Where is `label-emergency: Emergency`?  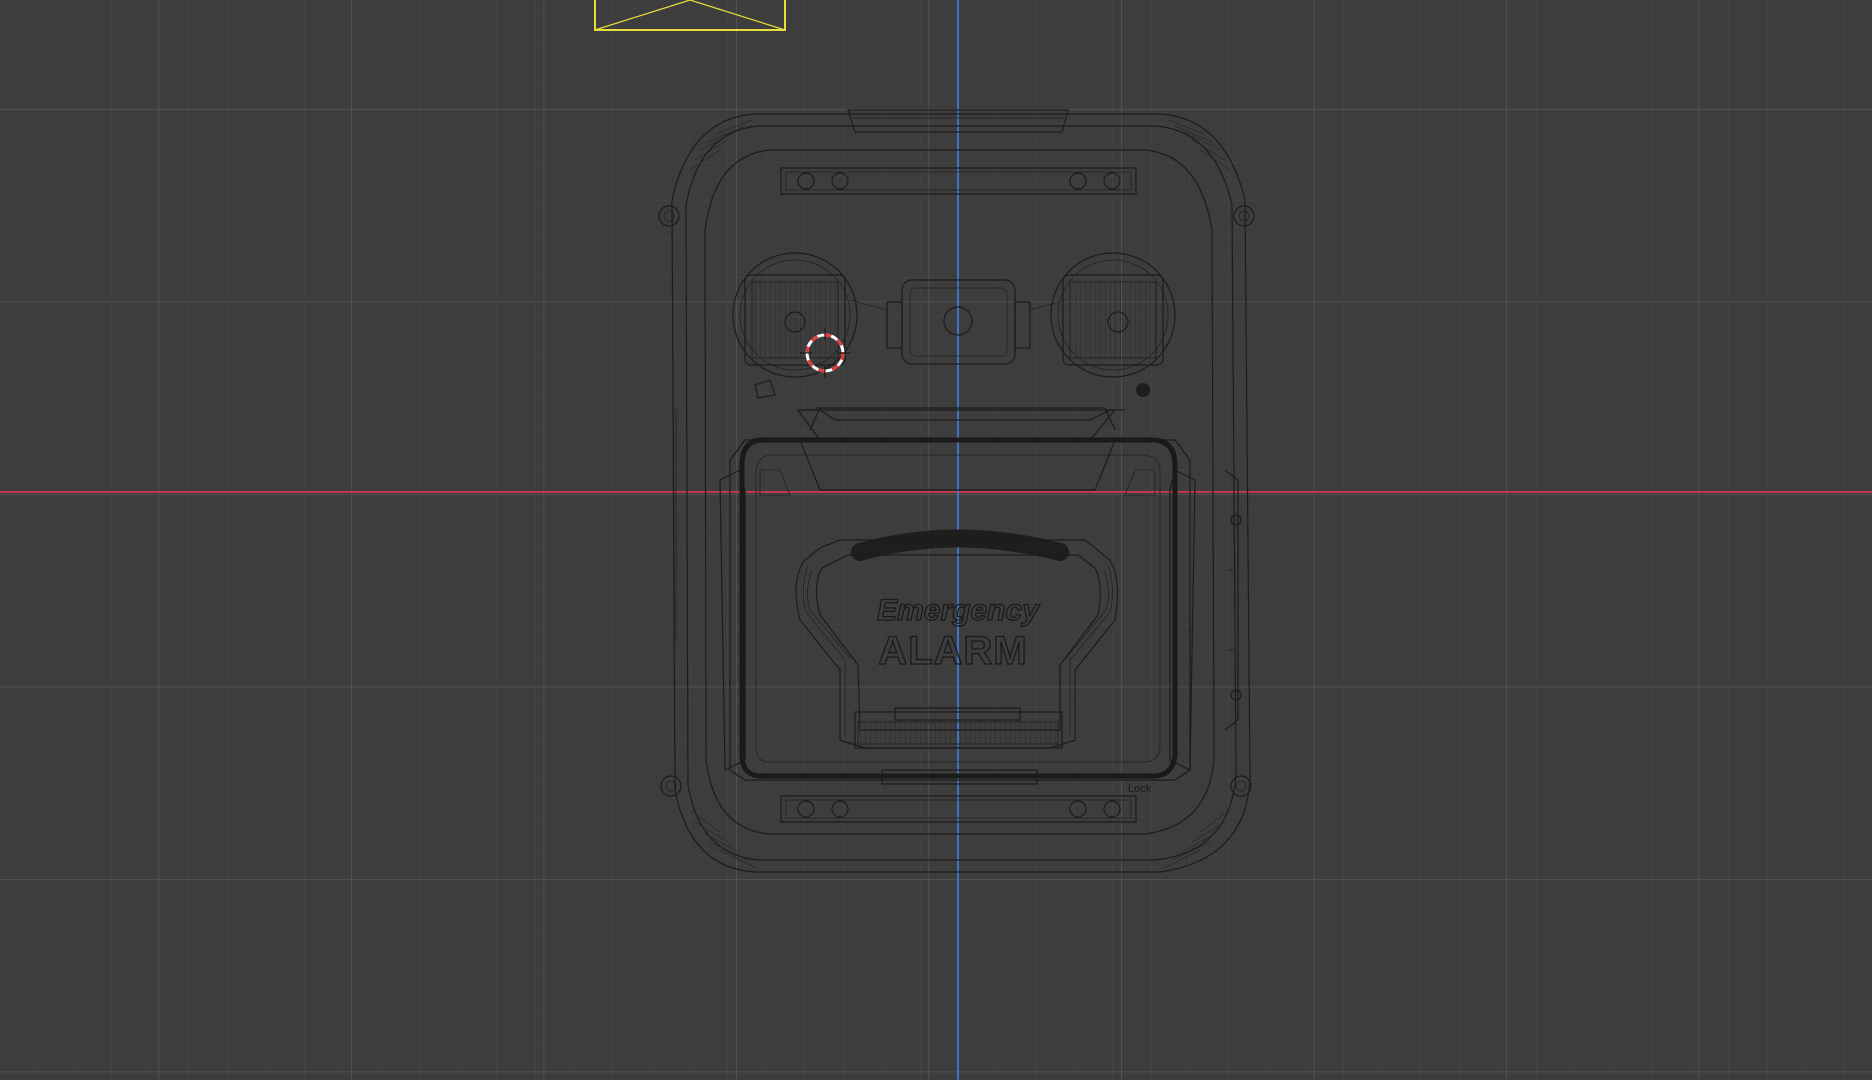 label-emergency: Emergency is located at coordinates (958, 610).